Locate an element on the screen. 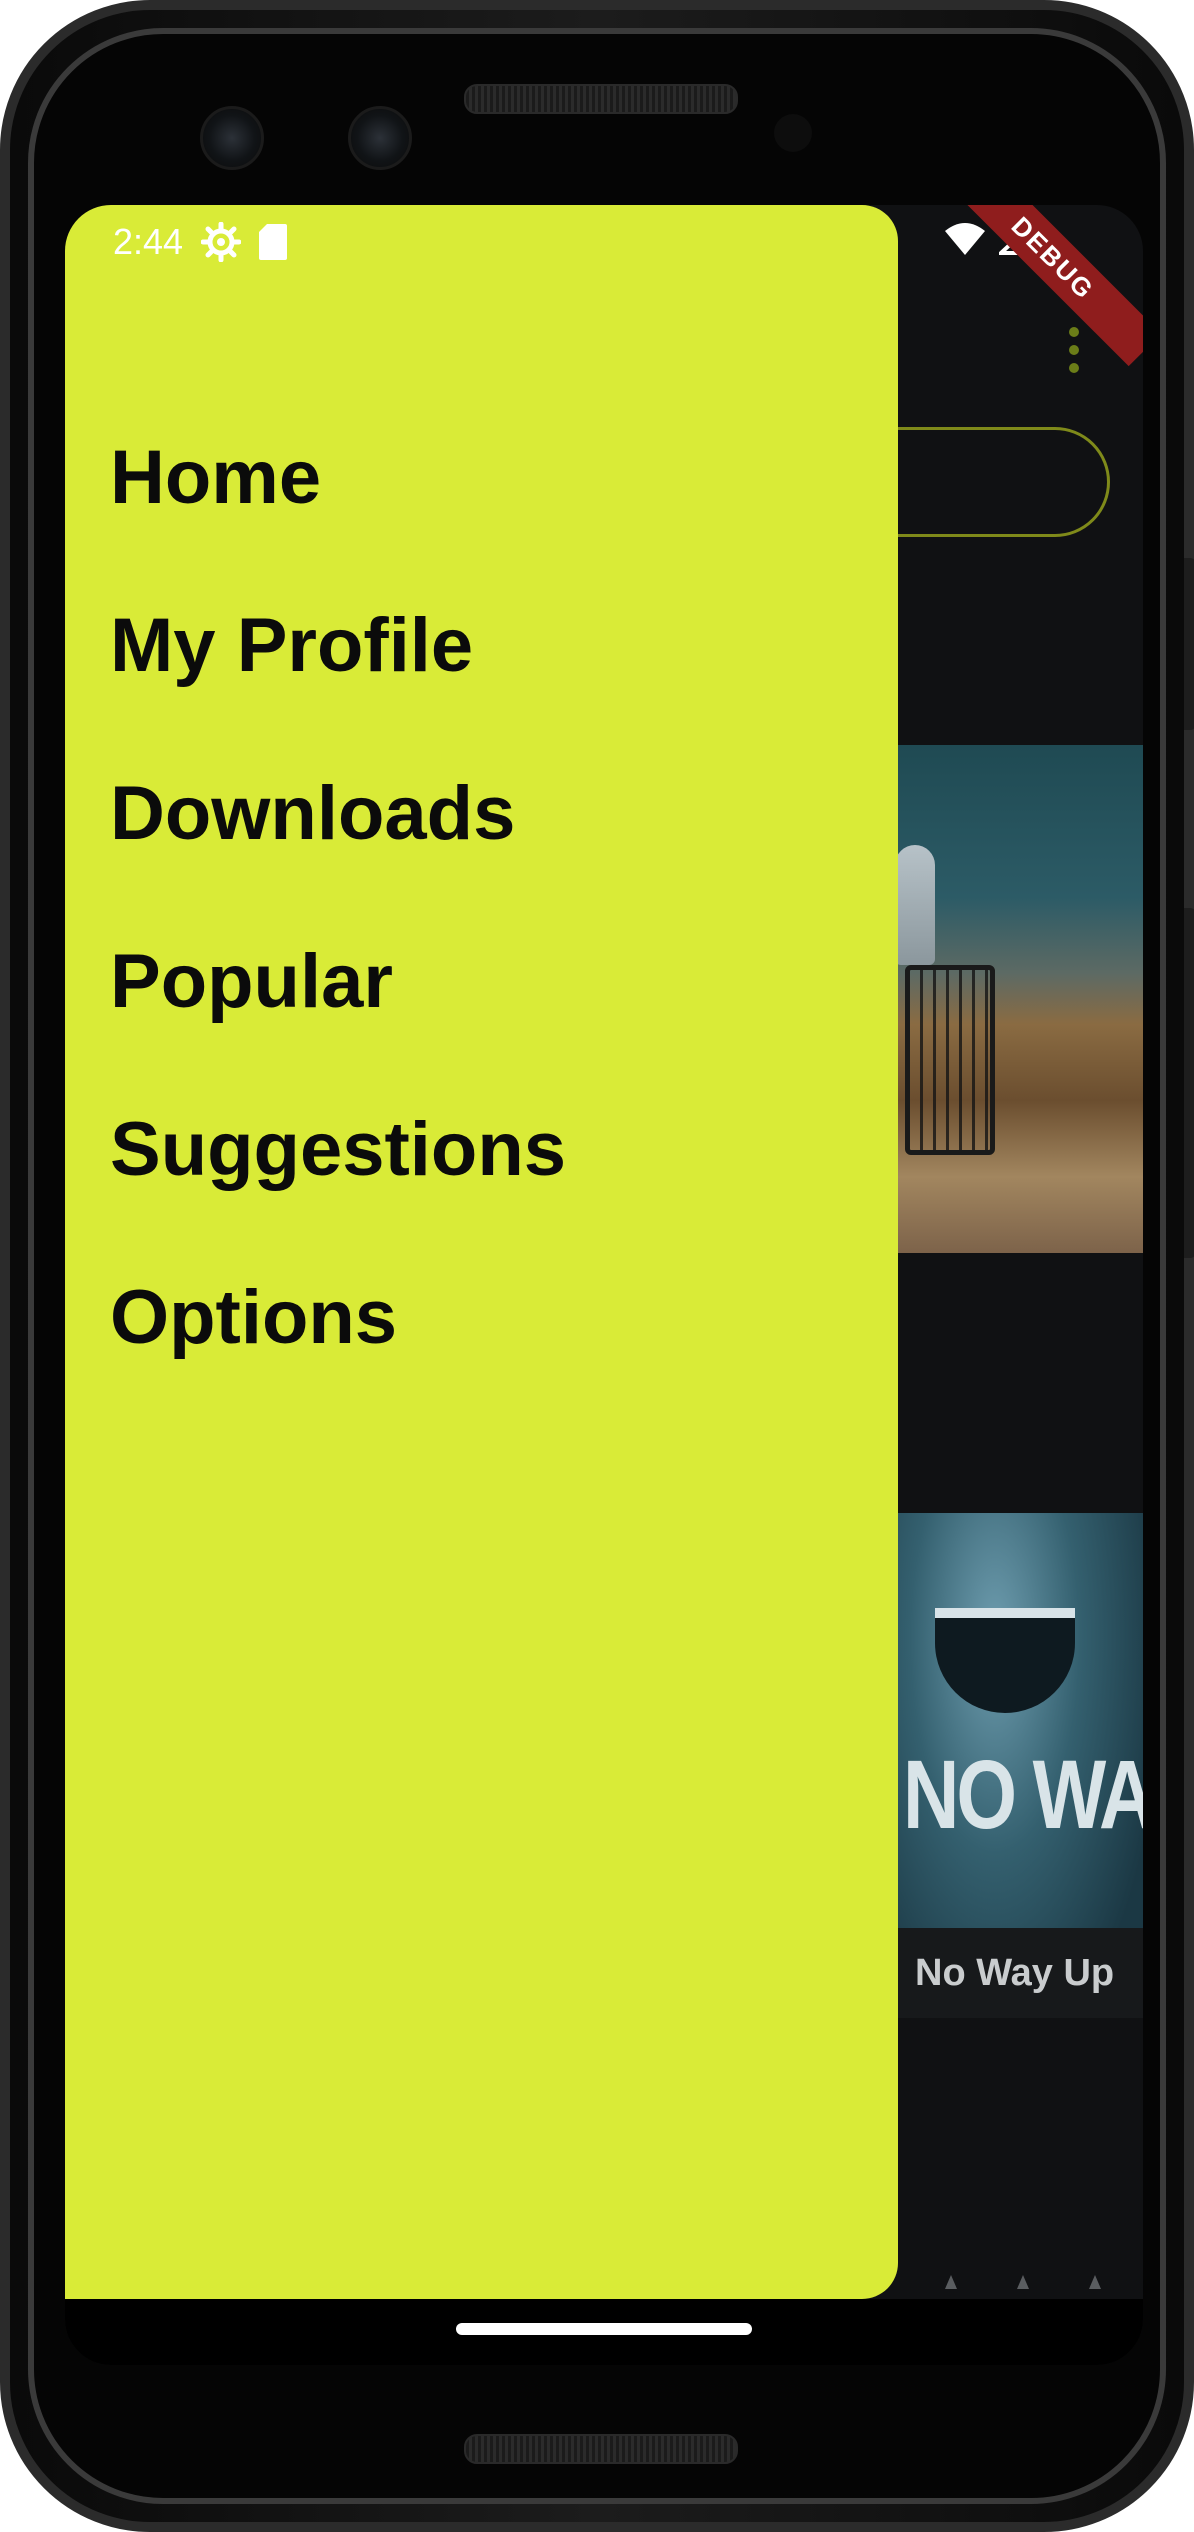  movie-poster is located at coordinates (1019, 999).